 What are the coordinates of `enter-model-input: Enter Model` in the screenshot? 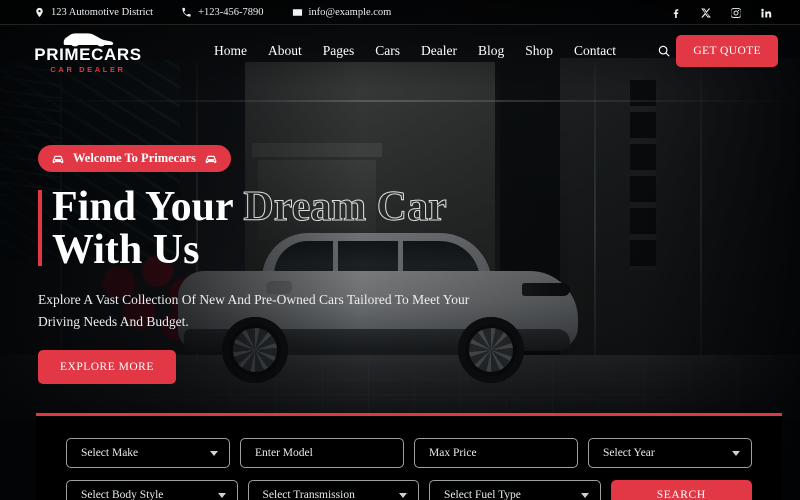 It's located at (322, 453).